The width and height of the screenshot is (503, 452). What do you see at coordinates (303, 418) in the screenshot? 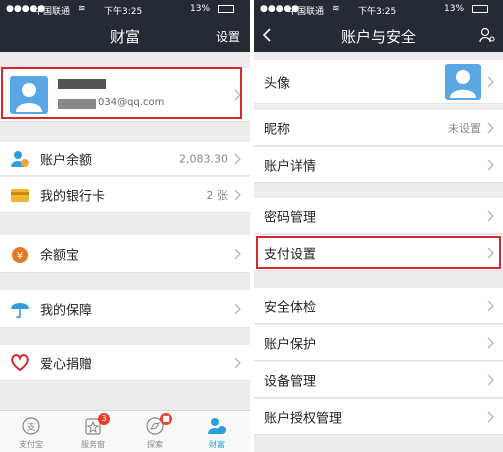
I see `row-label: 账户授权管理` at bounding box center [303, 418].